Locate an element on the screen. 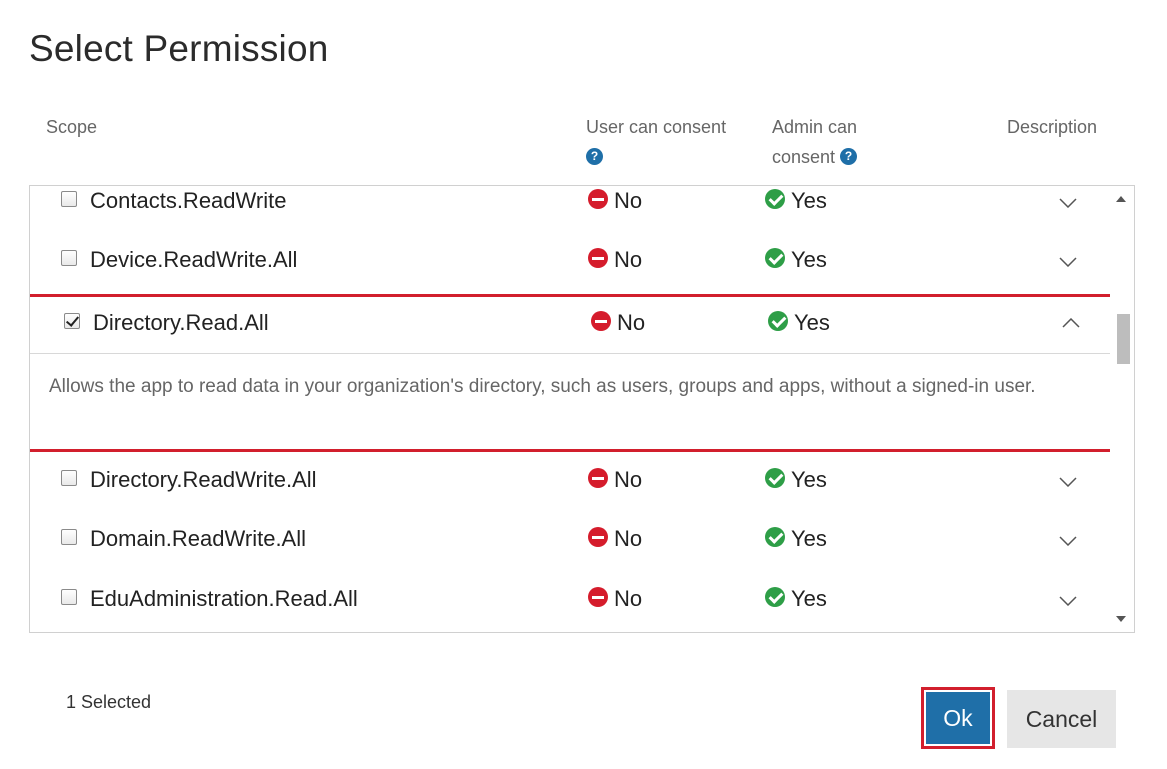  scroll-thumb is located at coordinates (1123, 339).